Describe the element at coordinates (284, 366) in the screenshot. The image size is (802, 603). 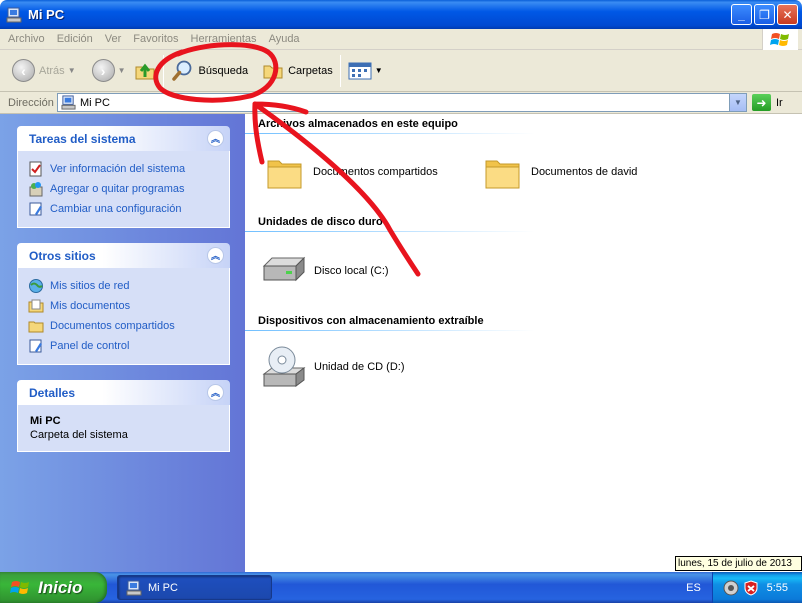
I see `cd-drive-icon` at that location.